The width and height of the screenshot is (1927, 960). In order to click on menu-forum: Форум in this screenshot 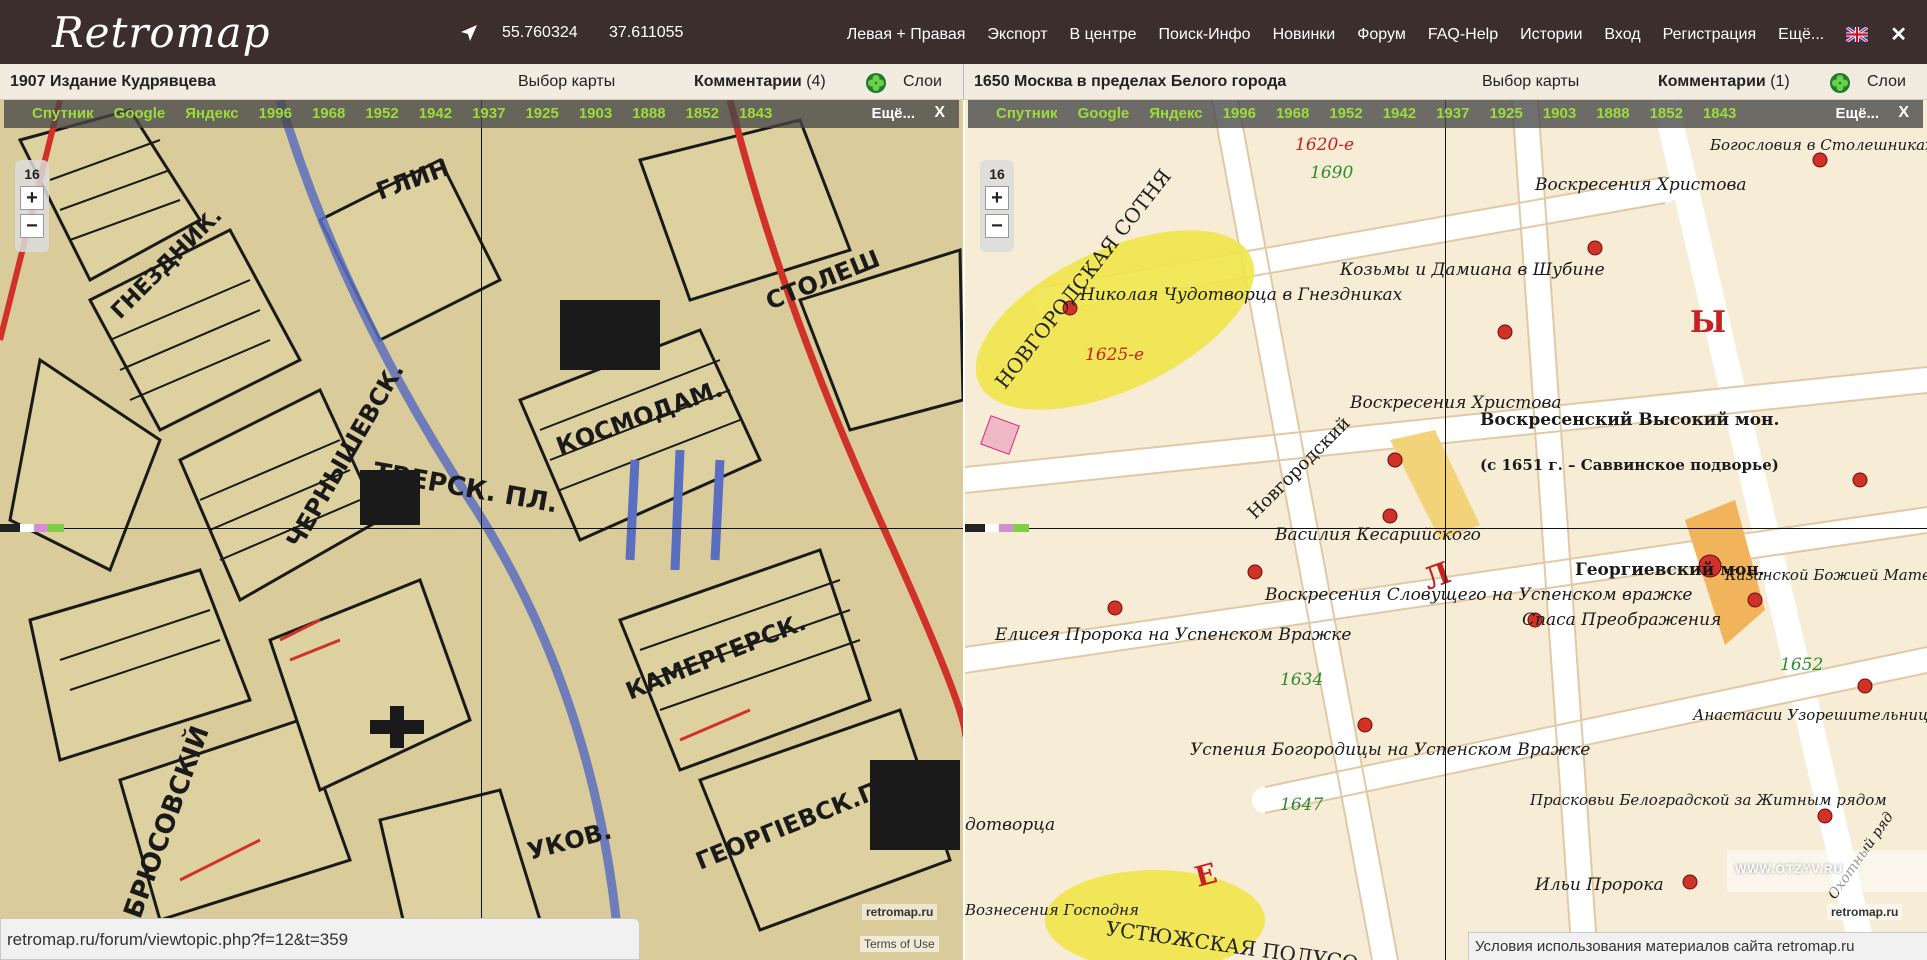, I will do `click(1381, 35)`.